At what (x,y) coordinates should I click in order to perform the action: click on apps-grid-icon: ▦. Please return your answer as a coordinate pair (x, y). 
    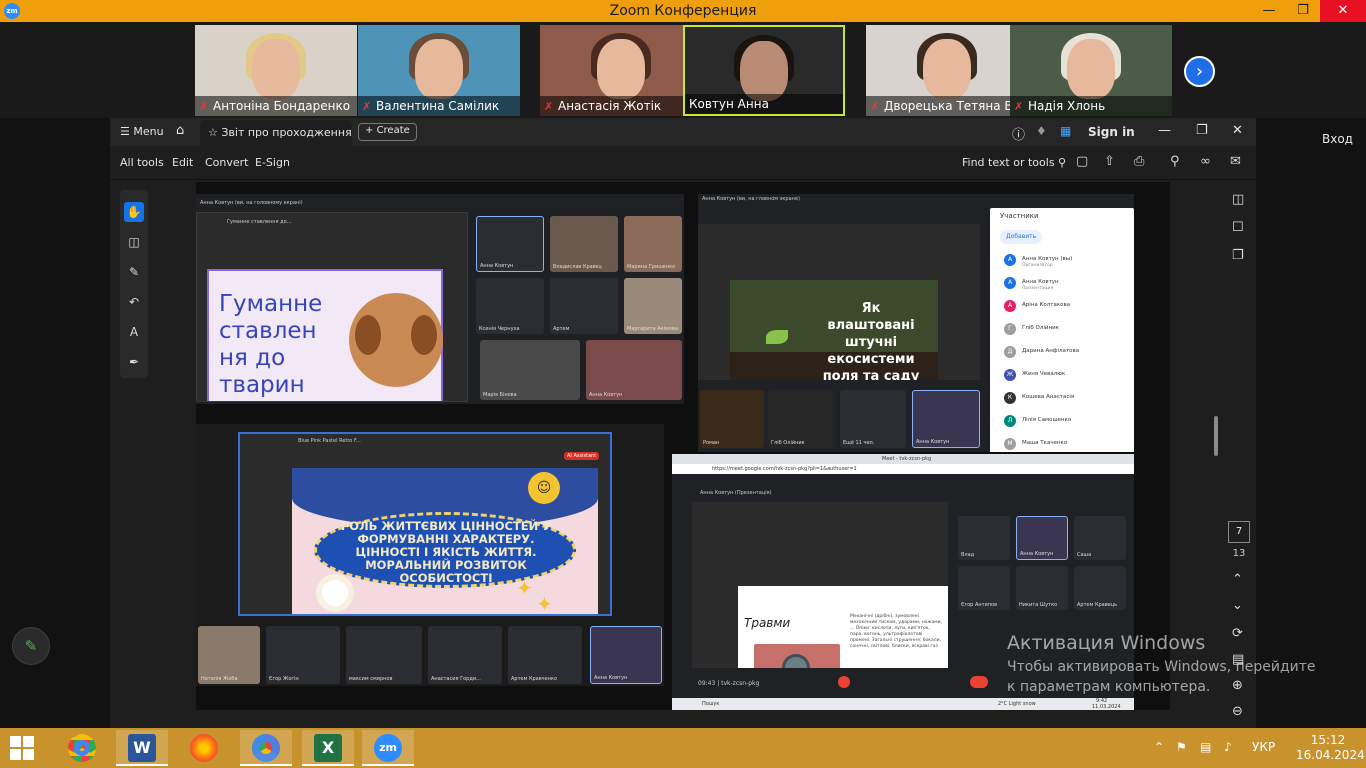
    Looking at the image, I should click on (1065, 131).